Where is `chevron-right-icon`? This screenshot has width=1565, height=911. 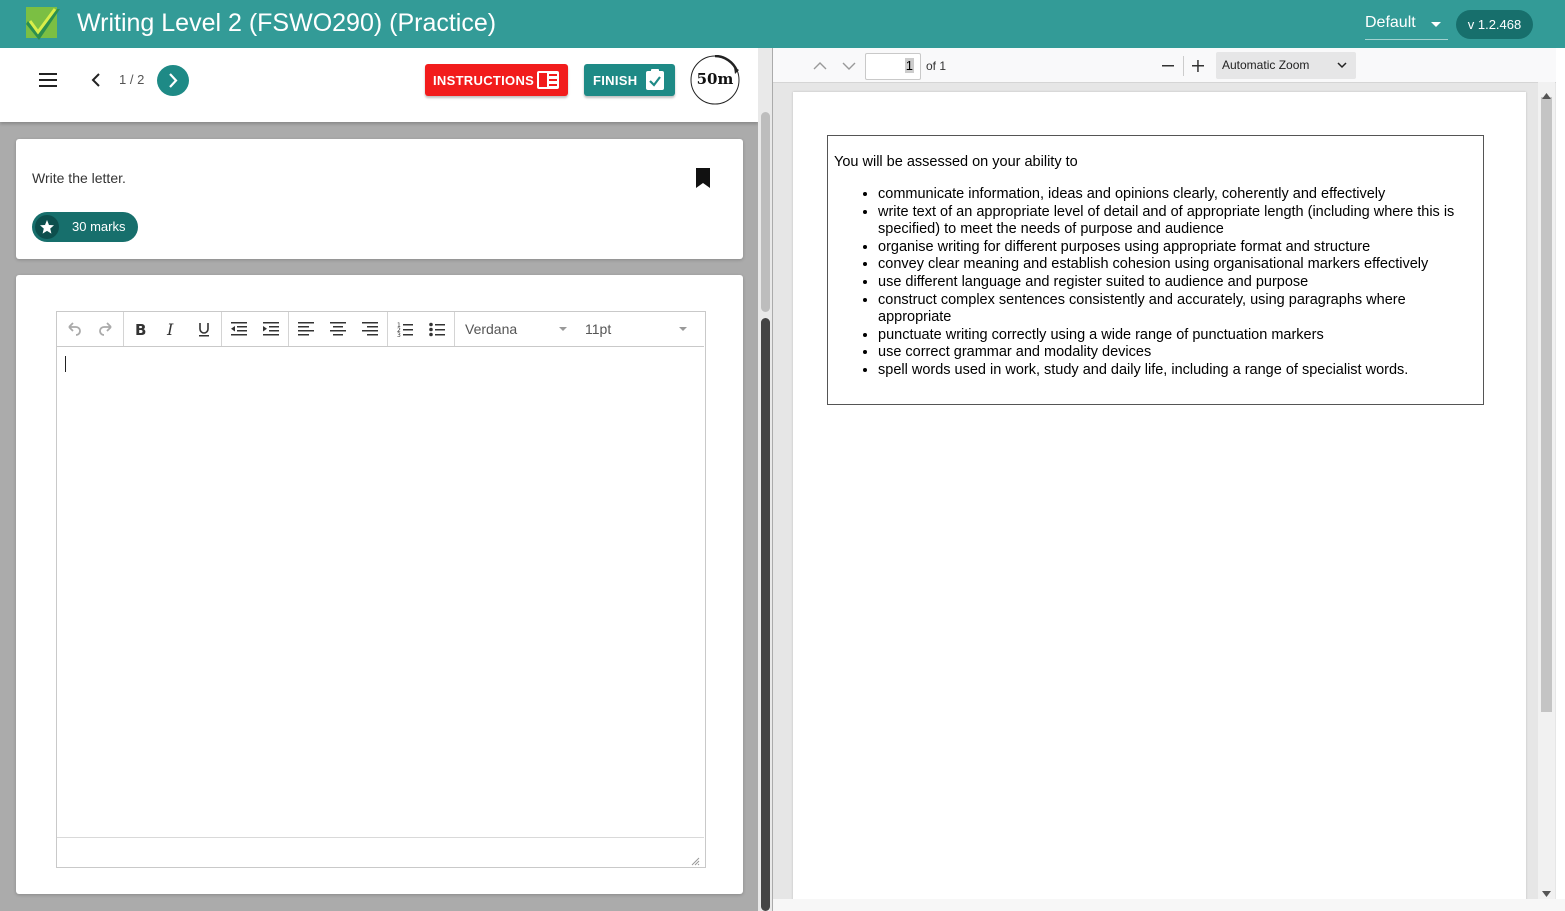 chevron-right-icon is located at coordinates (173, 80).